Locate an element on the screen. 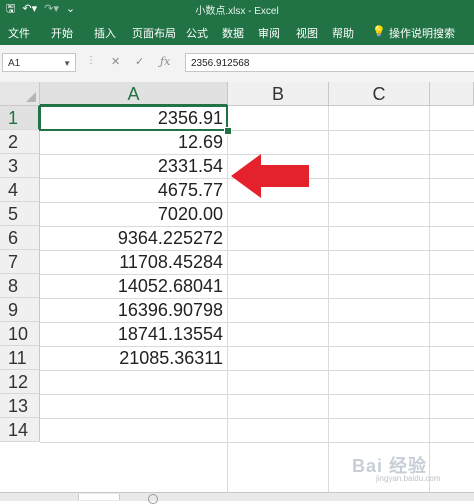 Image resolution: width=474 pixels, height=504 pixels. cancel-icon: ✕ is located at coordinates (115, 61).